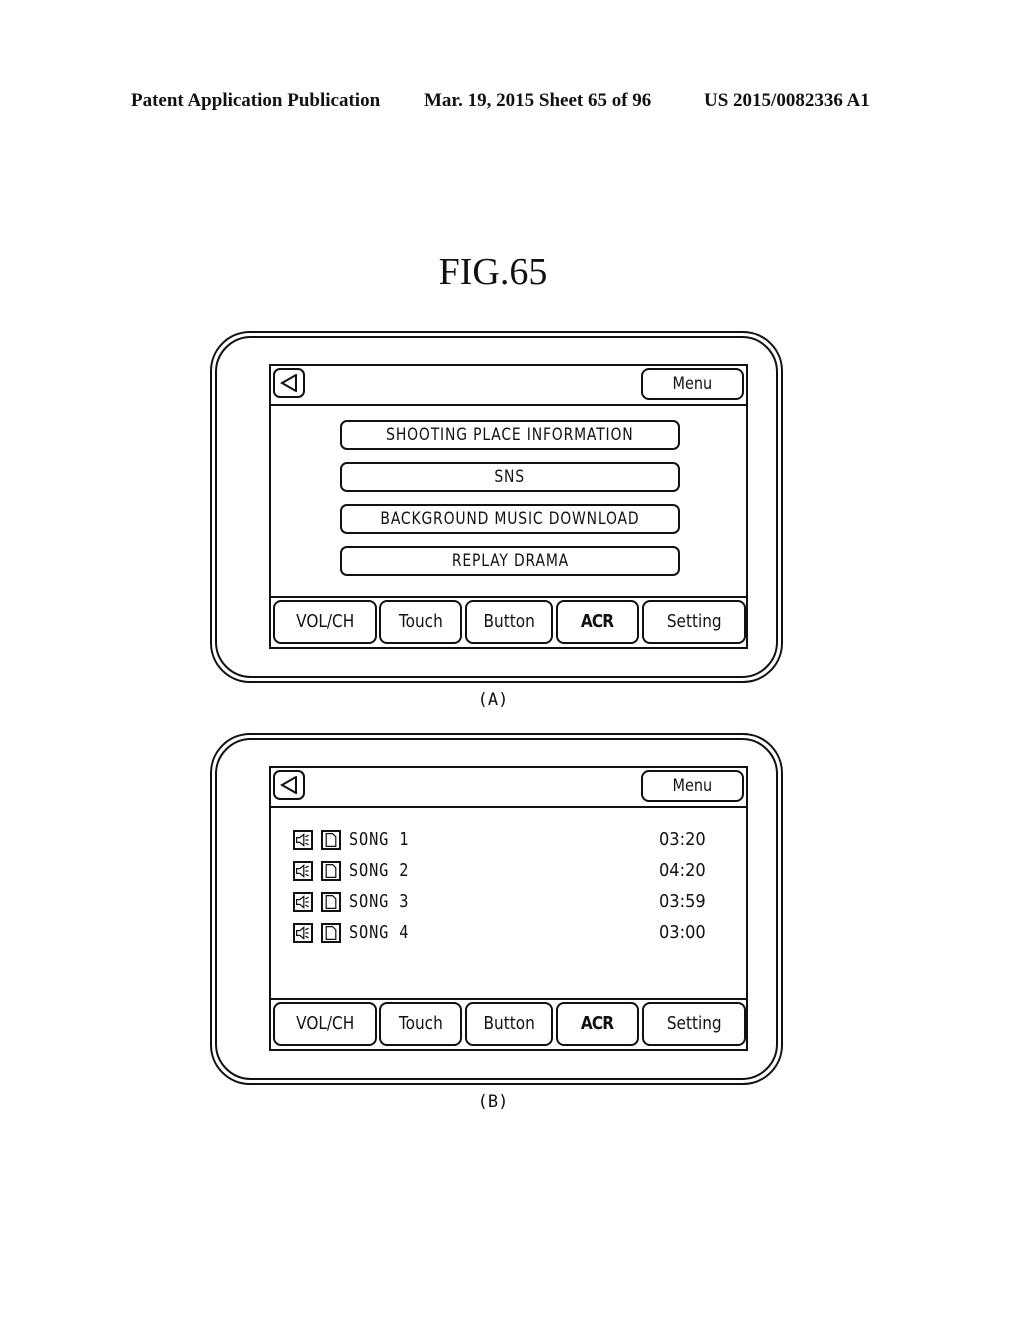 The image size is (1024, 1320). I want to click on song-row: SONG 4 03:00, so click(503, 933).